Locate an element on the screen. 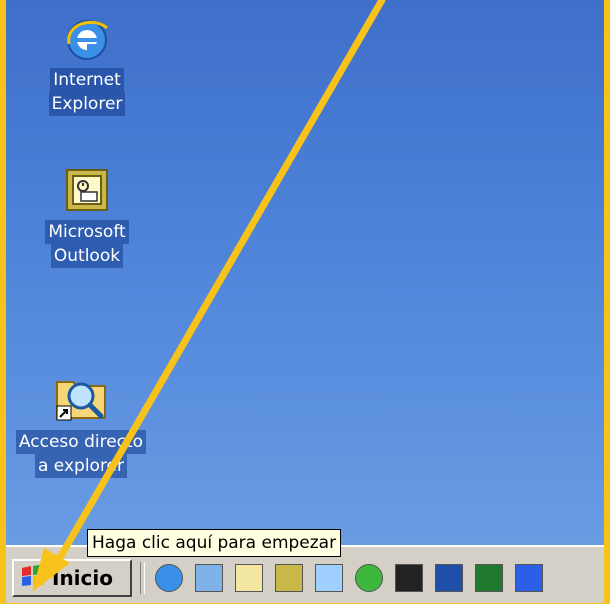 The width and height of the screenshot is (610, 604). search-icon is located at coordinates (329, 578).